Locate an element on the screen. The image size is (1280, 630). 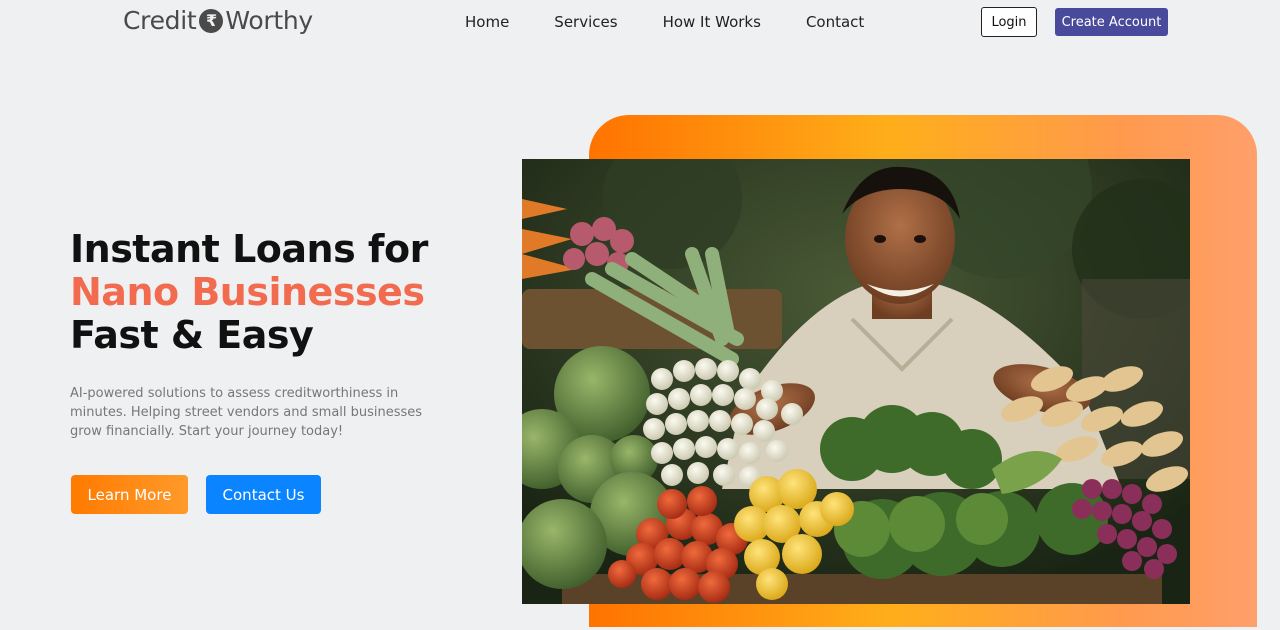
headline-line-3: Fast & Easy is located at coordinates (192, 335).